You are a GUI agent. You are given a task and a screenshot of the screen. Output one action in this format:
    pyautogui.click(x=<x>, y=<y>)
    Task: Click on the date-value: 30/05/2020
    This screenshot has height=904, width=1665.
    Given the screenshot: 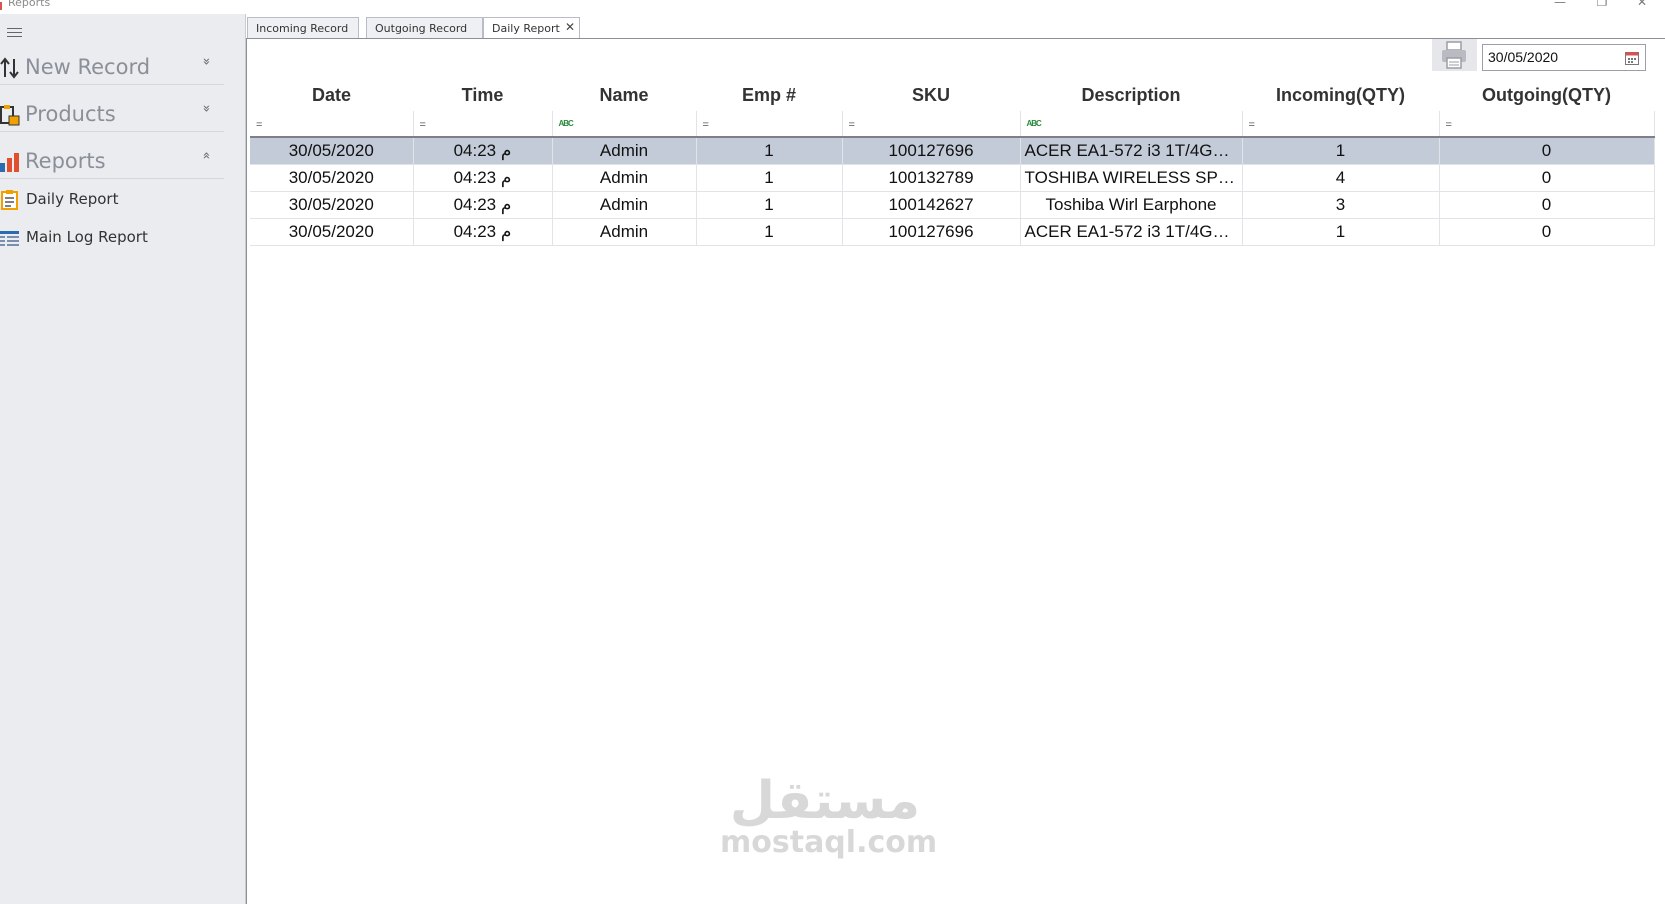 What is the action you would take?
    pyautogui.click(x=1523, y=57)
    